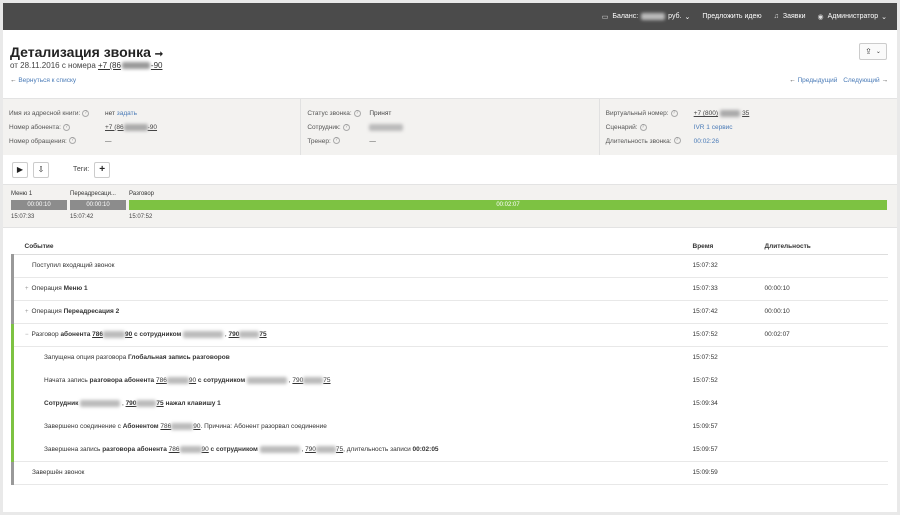 The image size is (900, 515). I want to click on plus-icon: +, so click(102, 169).